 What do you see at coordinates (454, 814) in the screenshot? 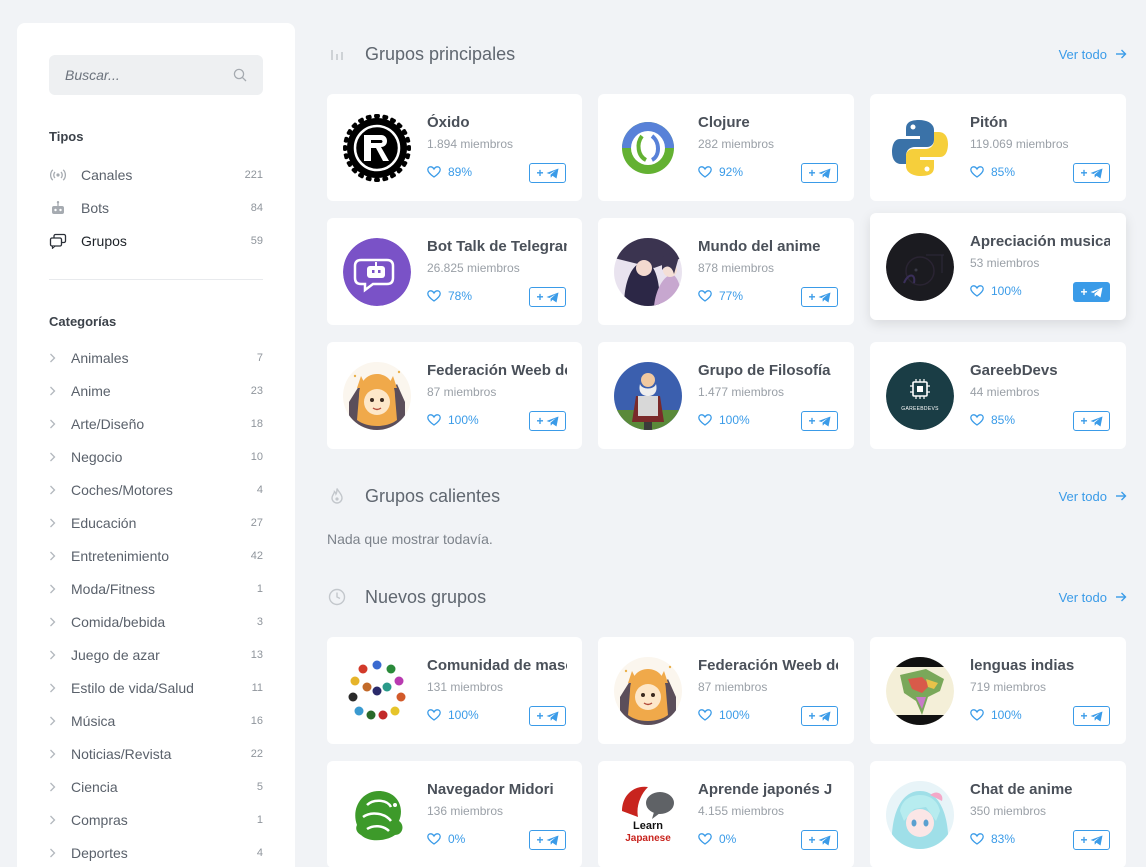
I see `group-card: Navegador Midori 136 miembros 0% +` at bounding box center [454, 814].